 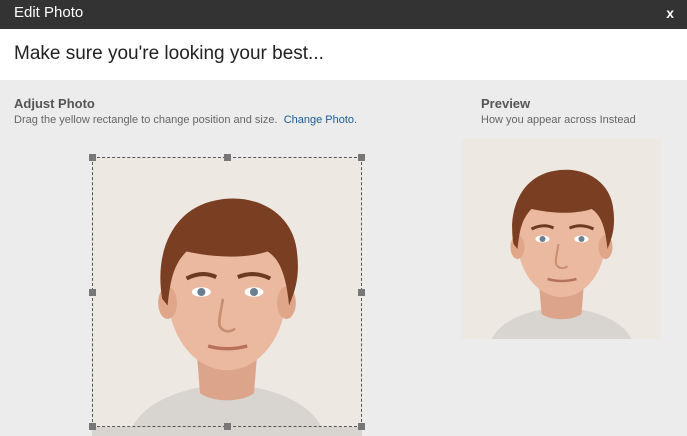 What do you see at coordinates (92, 157) in the screenshot?
I see `crop-handle-top-left` at bounding box center [92, 157].